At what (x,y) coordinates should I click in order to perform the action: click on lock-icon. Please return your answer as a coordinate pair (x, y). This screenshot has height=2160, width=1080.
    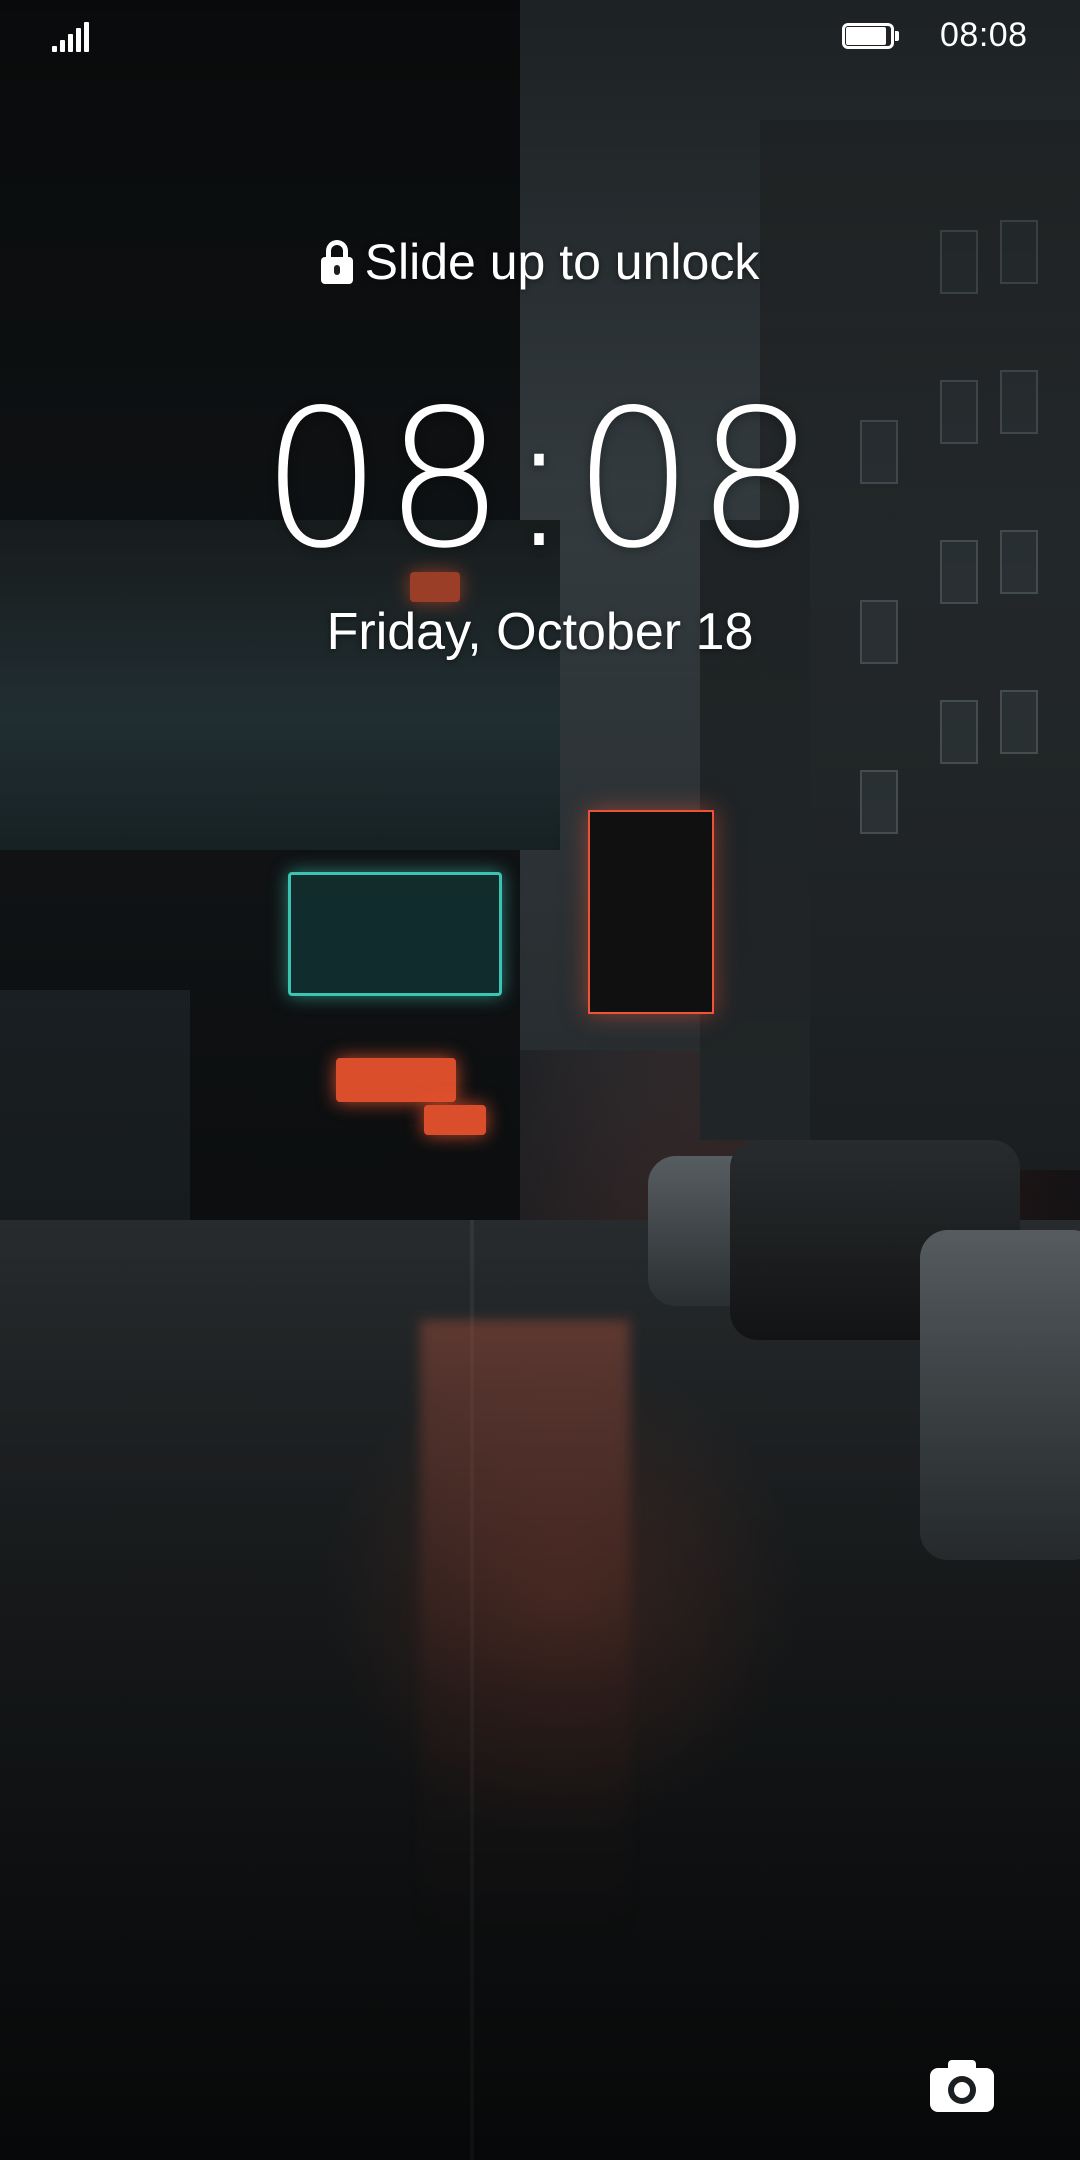
    Looking at the image, I should click on (336, 262).